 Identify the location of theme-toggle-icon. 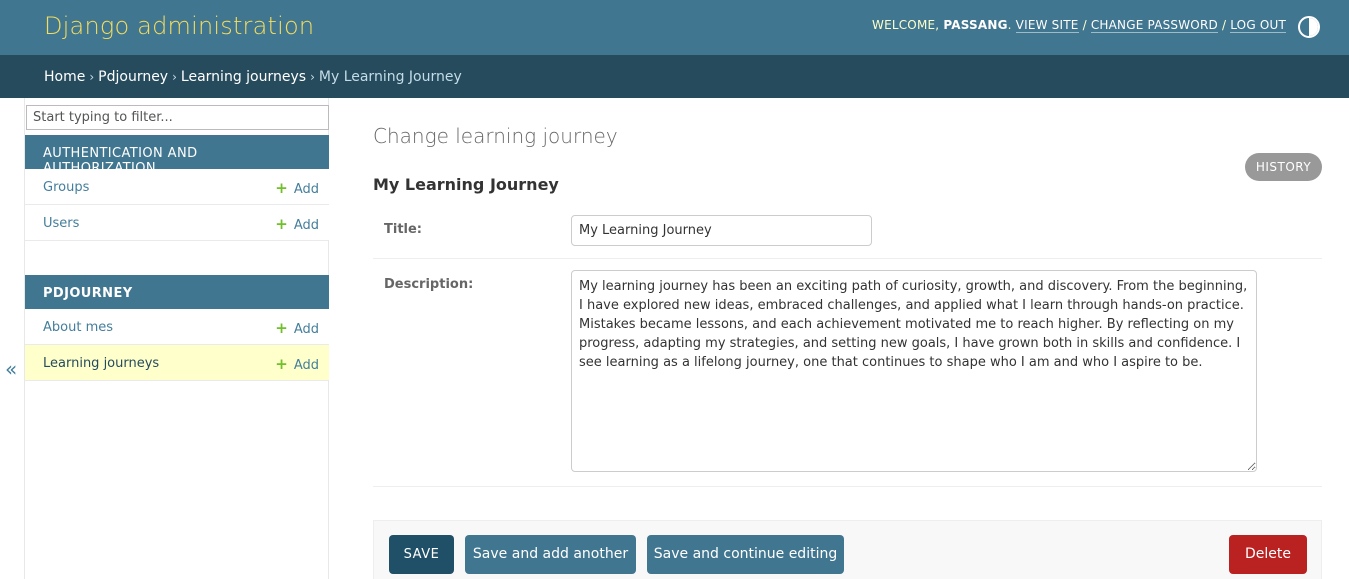
(1309, 27).